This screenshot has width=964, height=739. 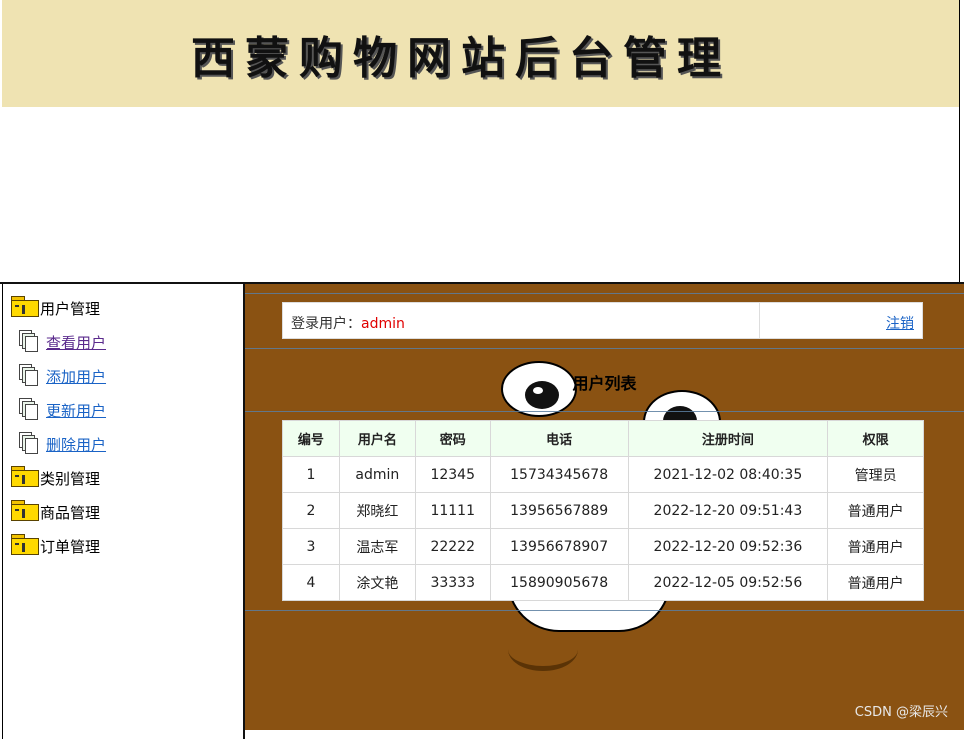 What do you see at coordinates (70, 547) in the screenshot?
I see `sidebar-group-label: 订单管理` at bounding box center [70, 547].